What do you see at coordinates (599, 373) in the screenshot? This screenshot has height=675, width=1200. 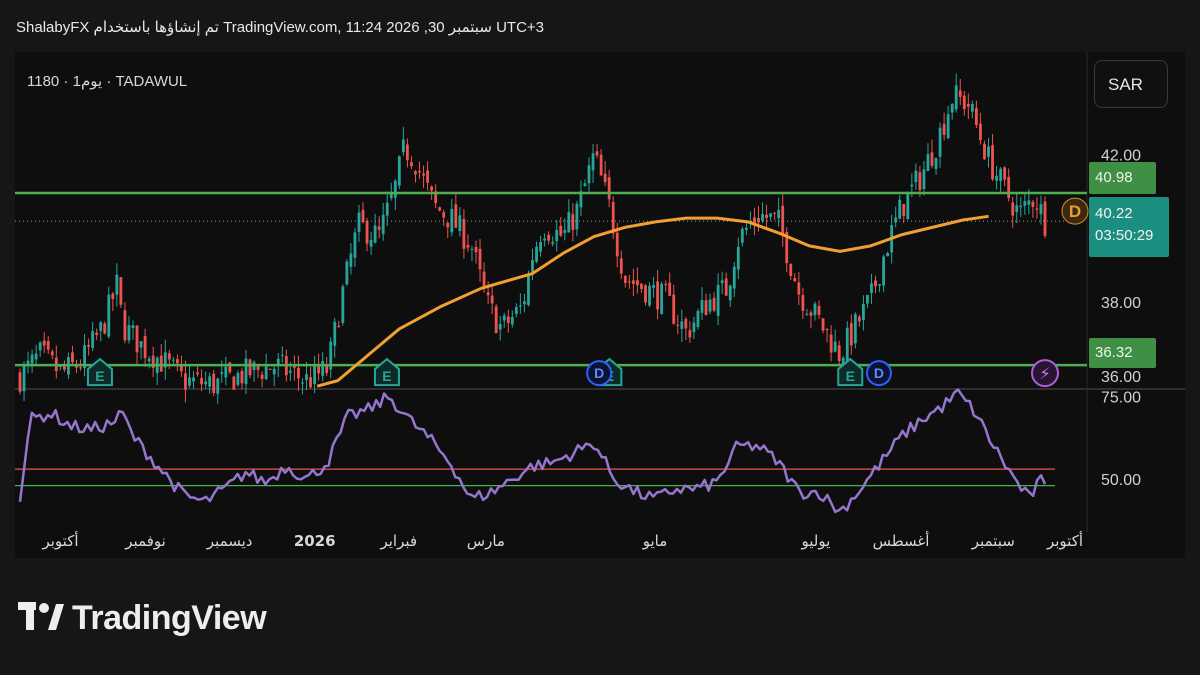 I see `dividend-label: D` at bounding box center [599, 373].